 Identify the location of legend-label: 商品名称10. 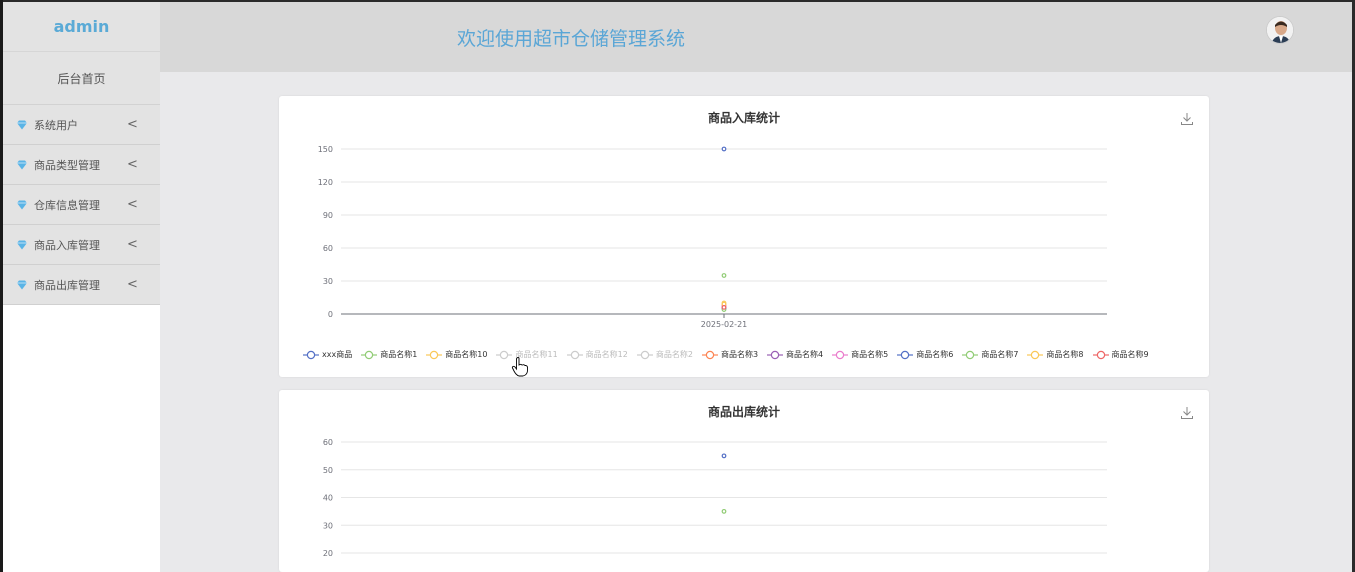
(466, 354).